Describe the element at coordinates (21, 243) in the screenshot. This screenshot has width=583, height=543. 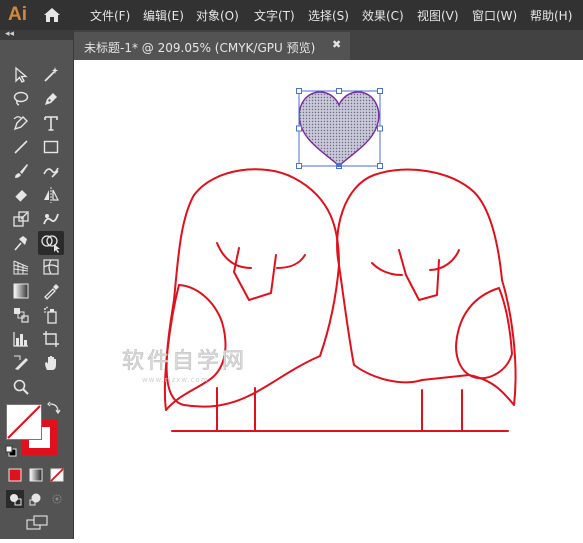
I see `puppet-warp-tool-icon` at that location.